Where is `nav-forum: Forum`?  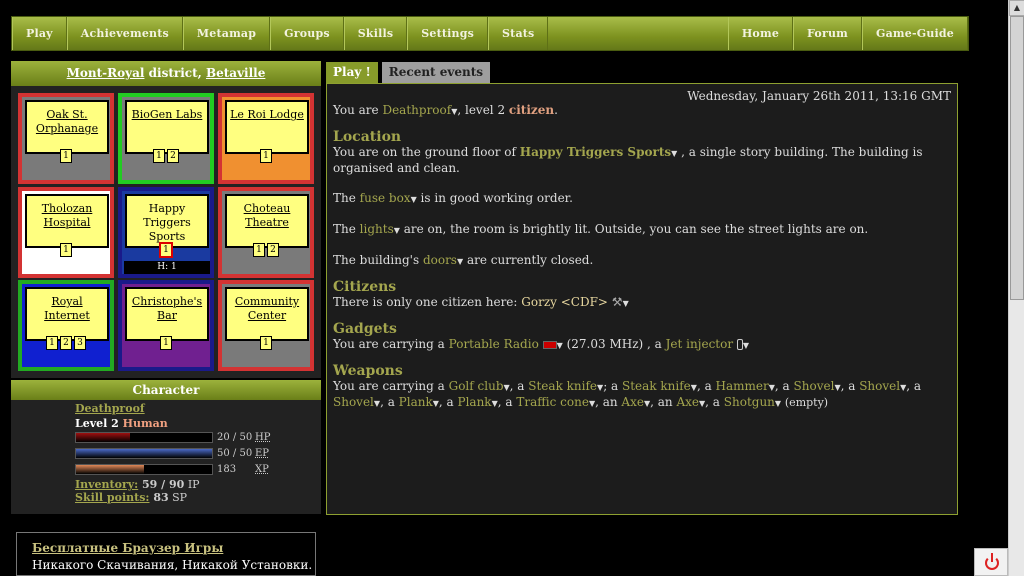
nav-forum: Forum is located at coordinates (827, 33).